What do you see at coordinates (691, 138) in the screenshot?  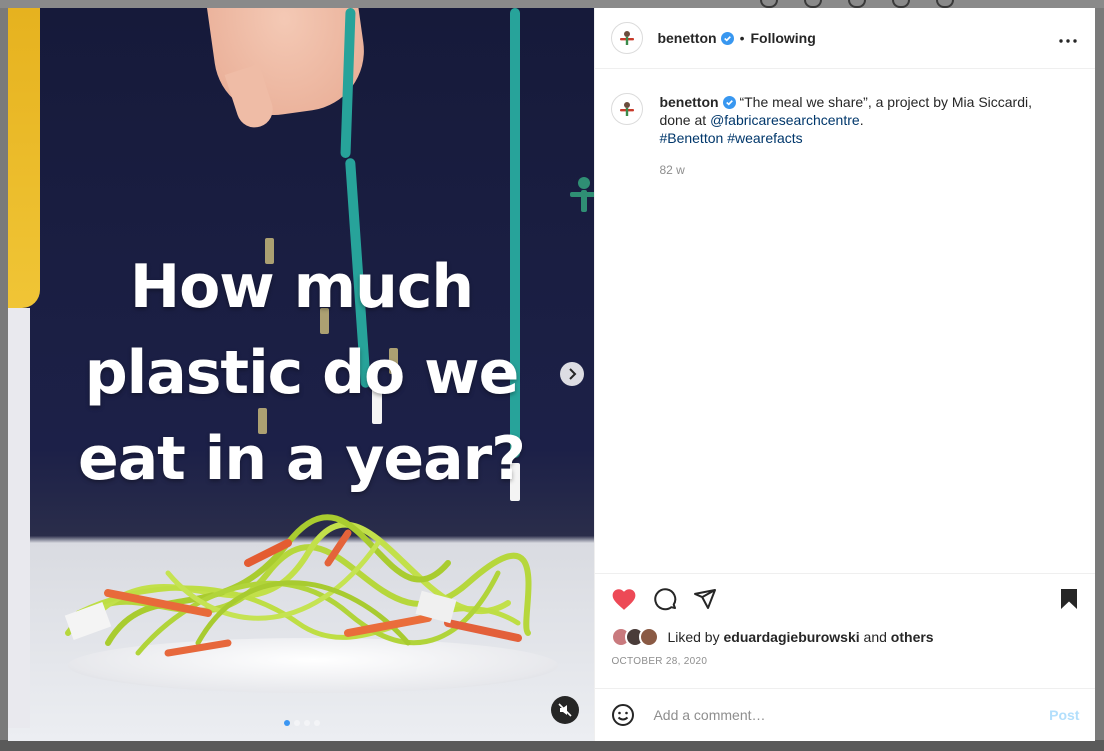 I see `hashtag-link: #Benetton` at bounding box center [691, 138].